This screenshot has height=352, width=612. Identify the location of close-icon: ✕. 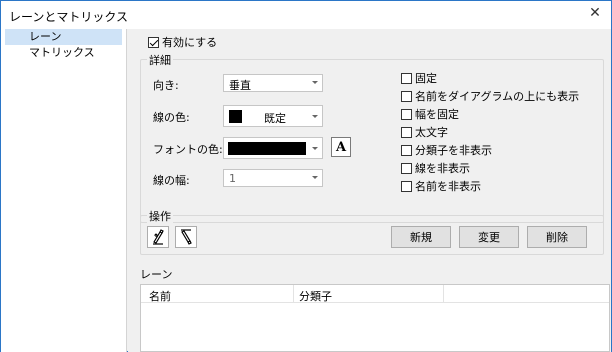
(595, 13).